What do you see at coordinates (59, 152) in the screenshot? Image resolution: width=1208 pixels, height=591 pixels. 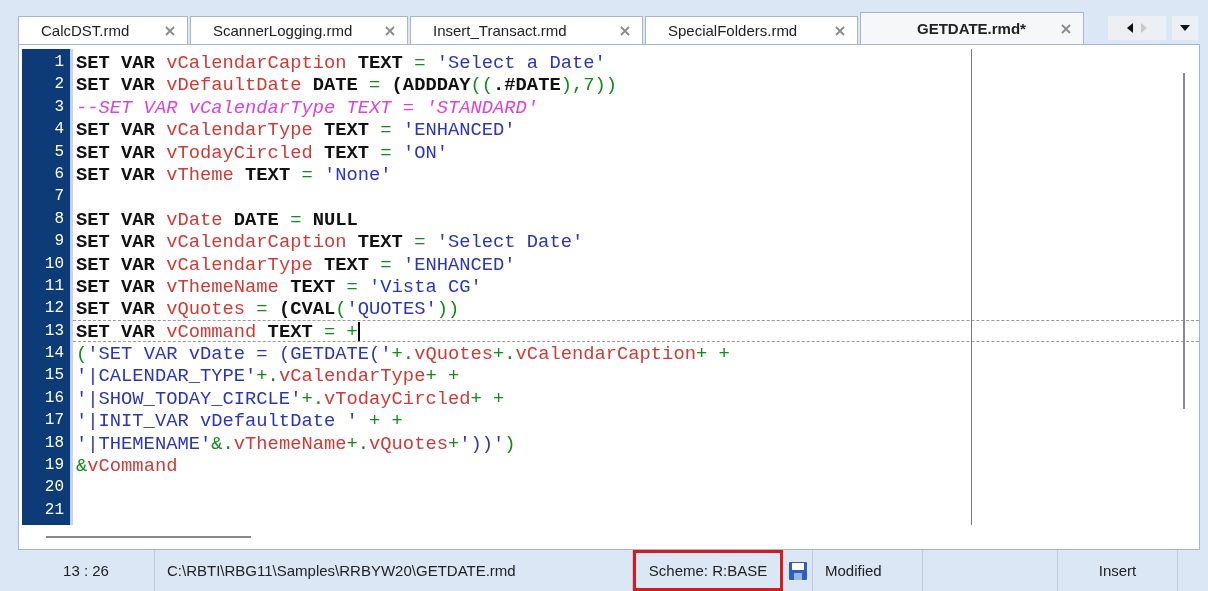 I see `line-number: 5` at bounding box center [59, 152].